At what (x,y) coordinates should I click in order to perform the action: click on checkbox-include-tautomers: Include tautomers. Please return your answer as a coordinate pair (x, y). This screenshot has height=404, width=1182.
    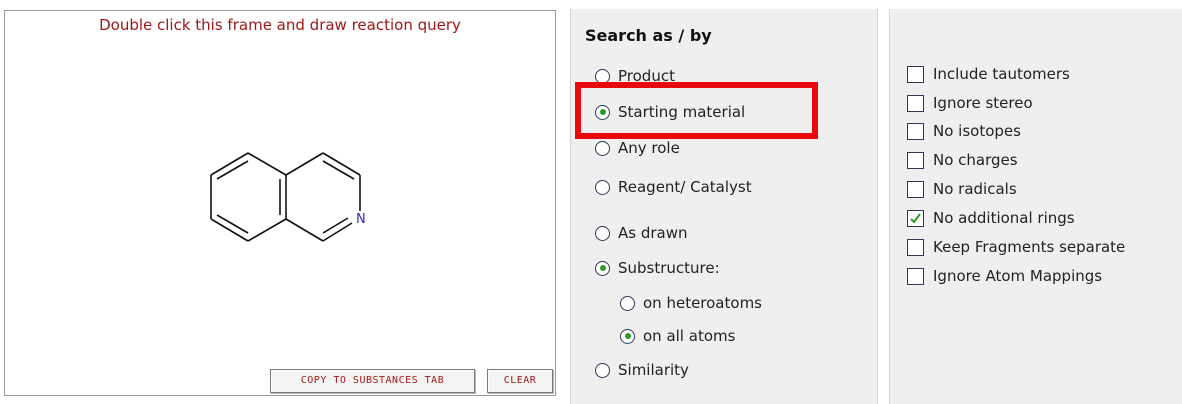
    Looking at the image, I should click on (988, 74).